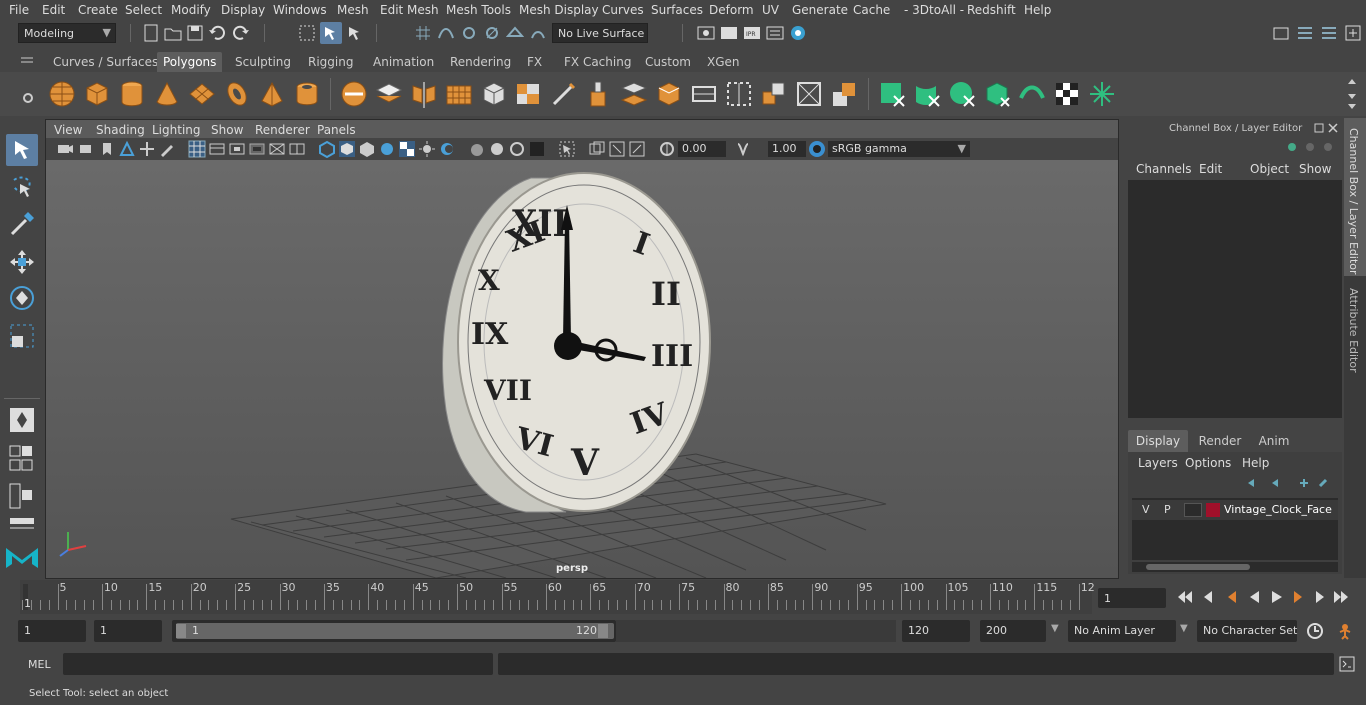 The height and width of the screenshot is (705, 1366). I want to click on shelf-tab-polygons: Polygons, so click(190, 62).